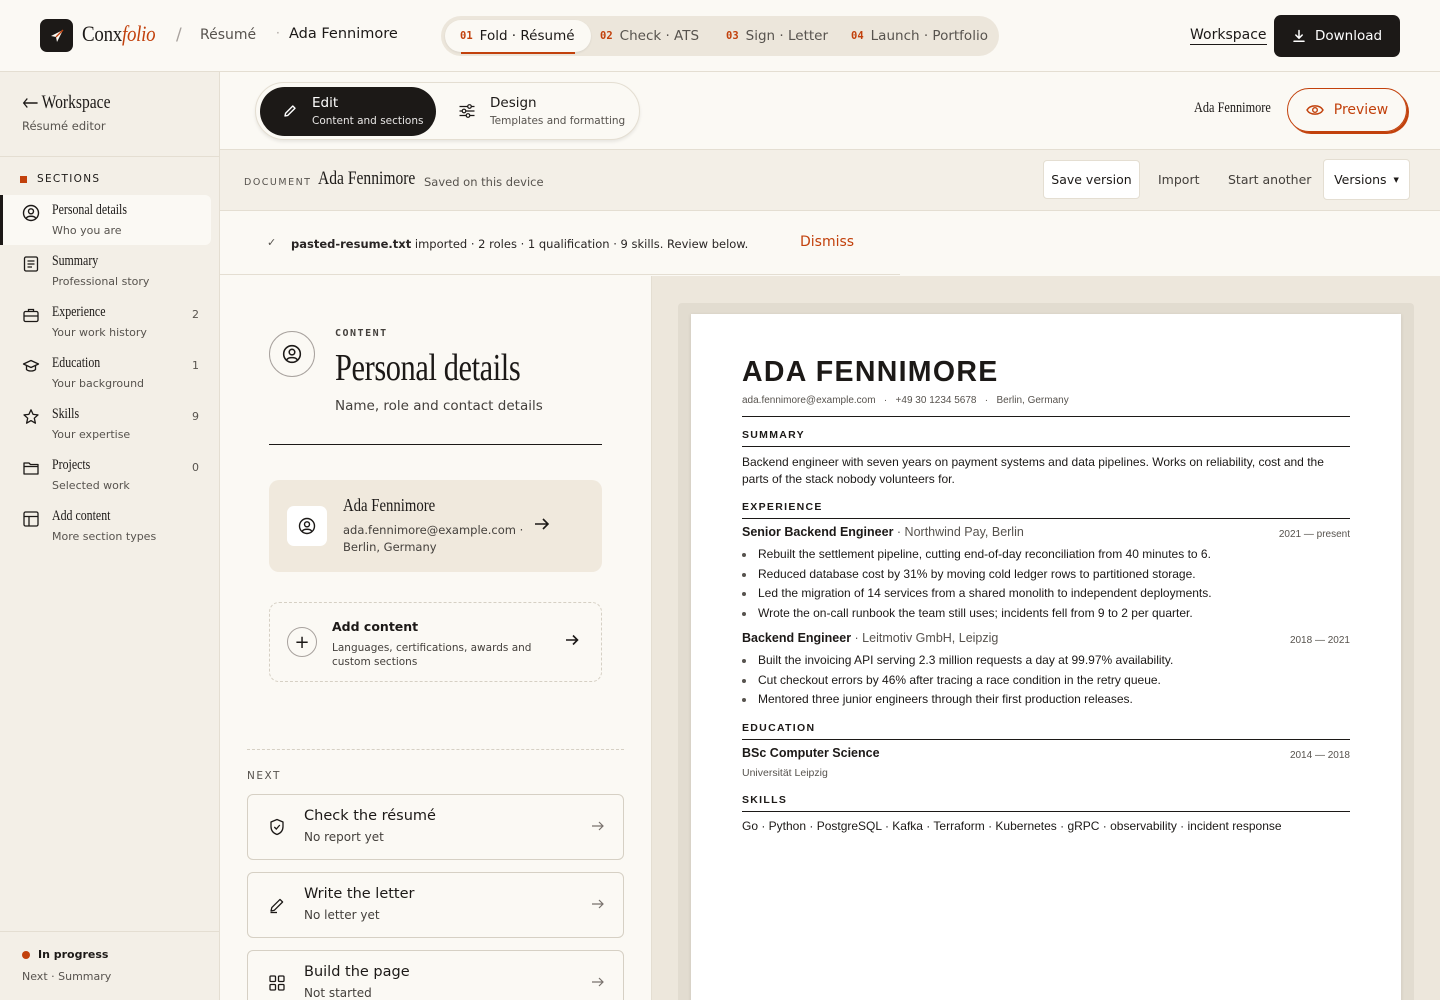 The width and height of the screenshot is (1440, 1000). What do you see at coordinates (195, 314) in the screenshot?
I see `sidebar-item-count: 2` at bounding box center [195, 314].